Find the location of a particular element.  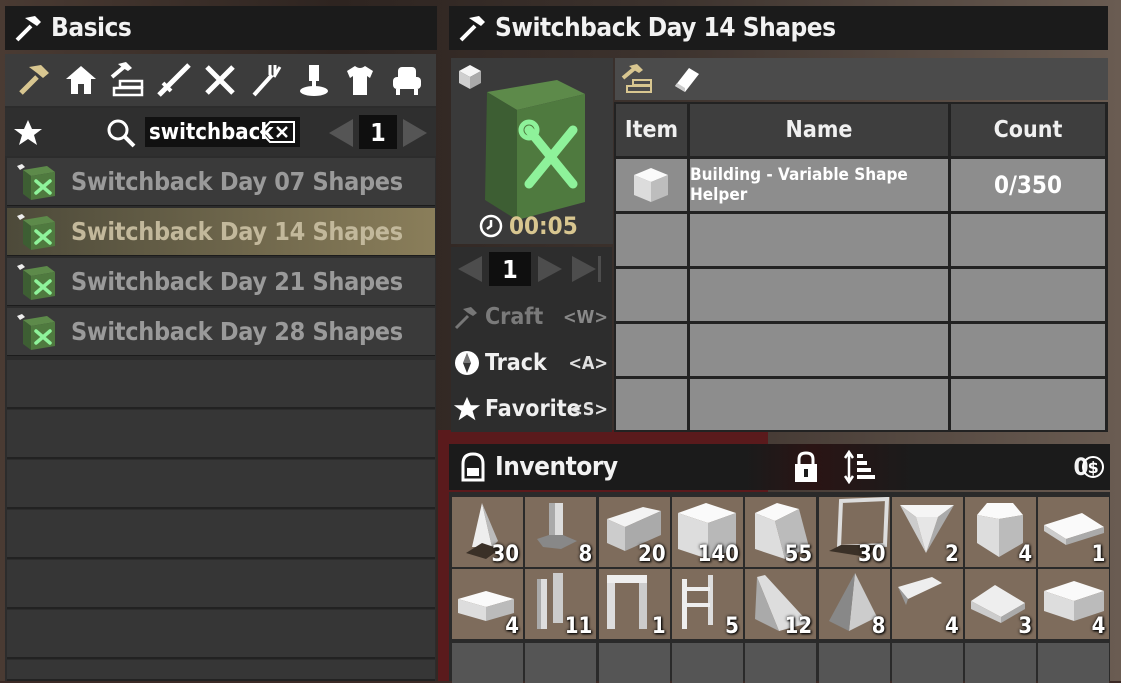

category-tools is located at coordinates (220, 80).